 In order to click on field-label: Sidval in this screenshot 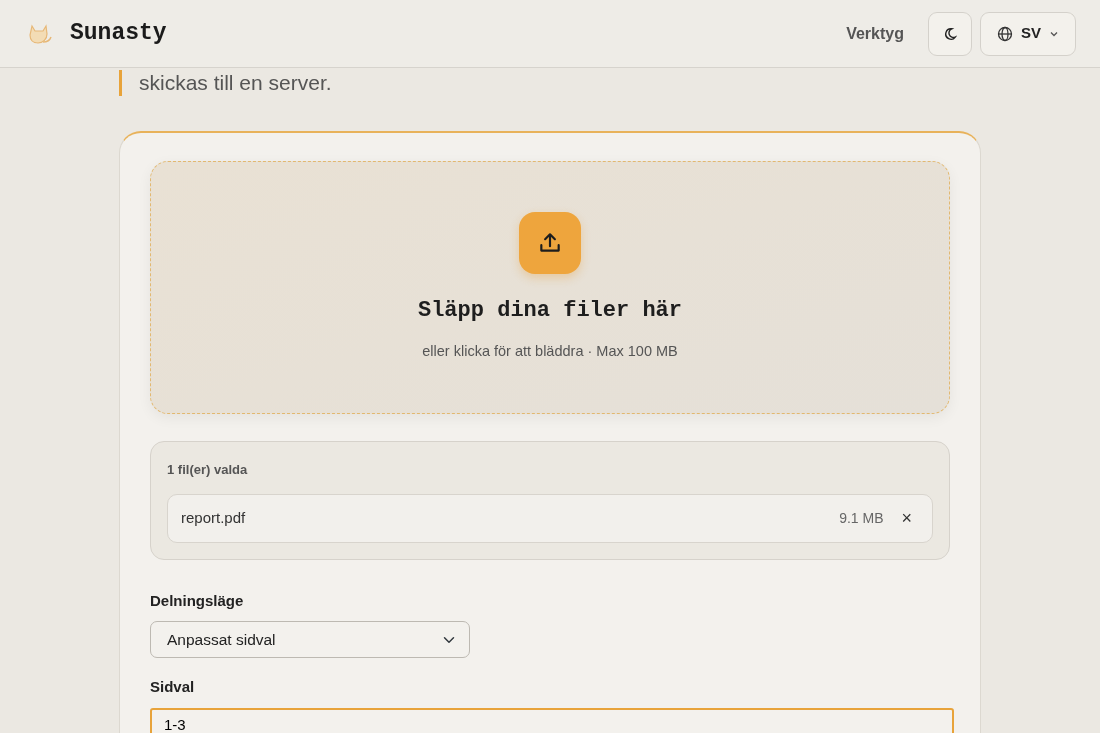, I will do `click(173, 687)`.